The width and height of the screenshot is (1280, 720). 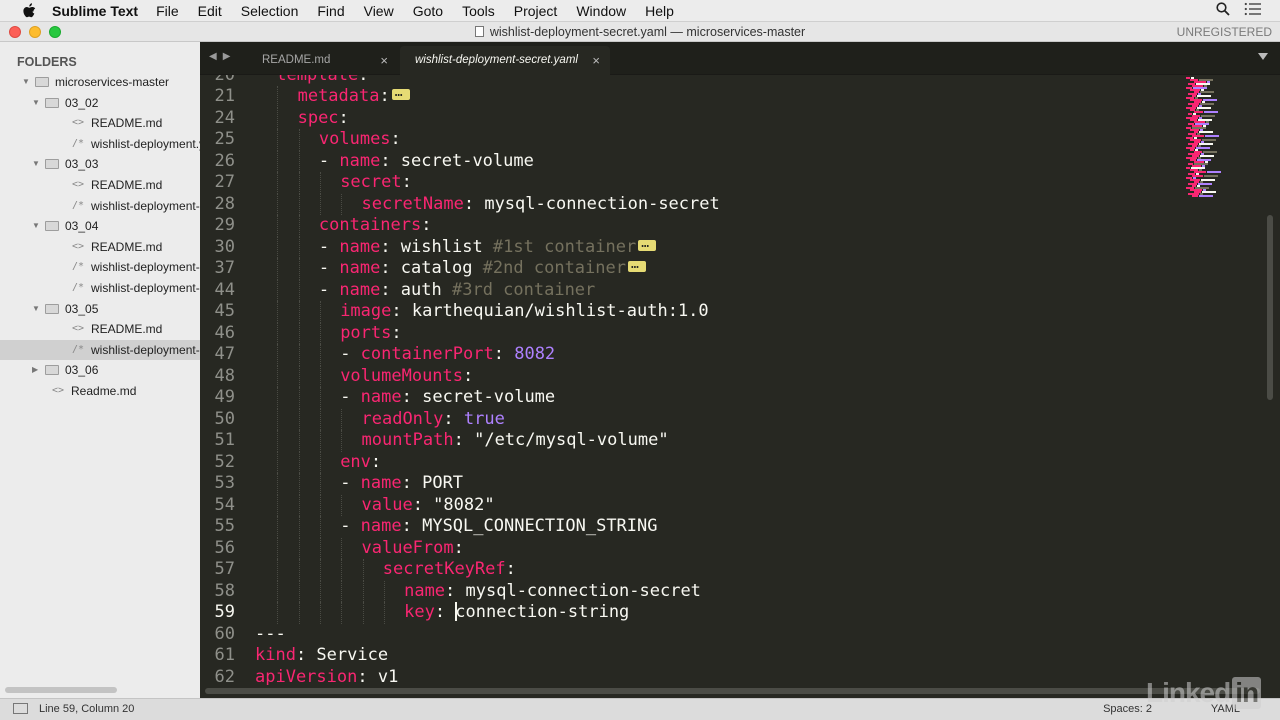 I want to click on code-line: 46 ports:, so click(x=690, y=333).